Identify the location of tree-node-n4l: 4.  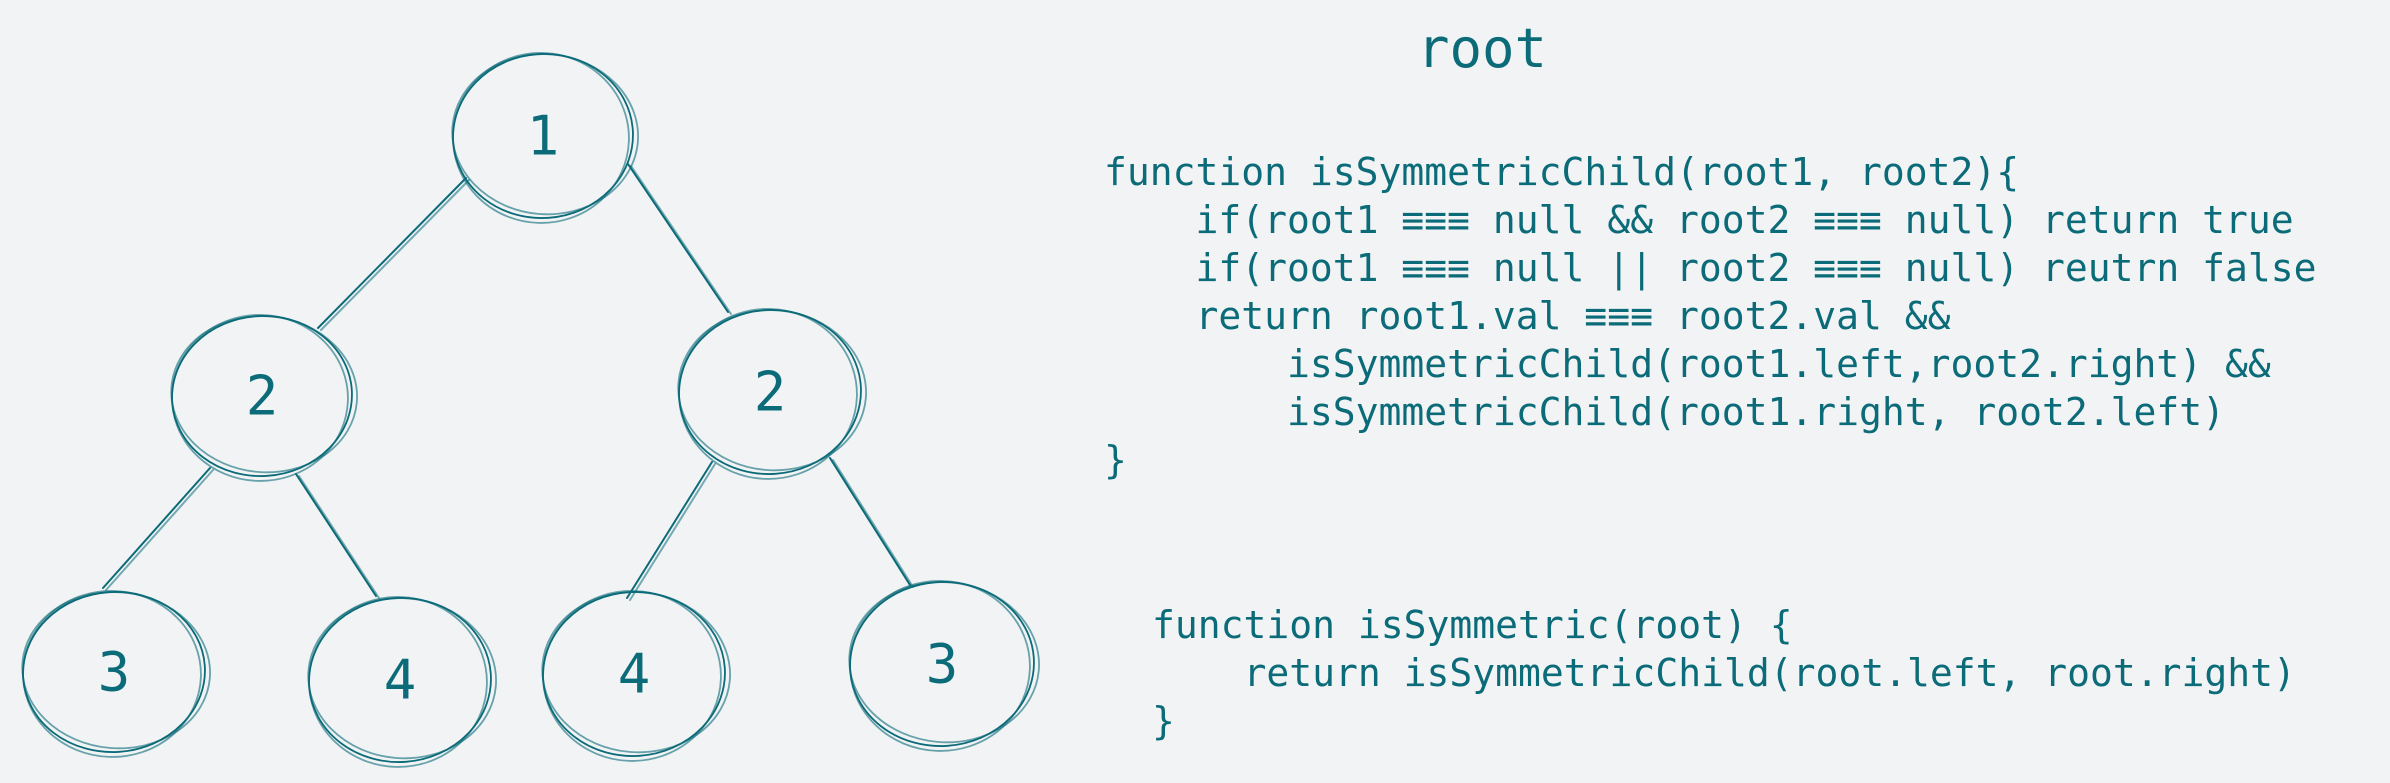
(402, 682).